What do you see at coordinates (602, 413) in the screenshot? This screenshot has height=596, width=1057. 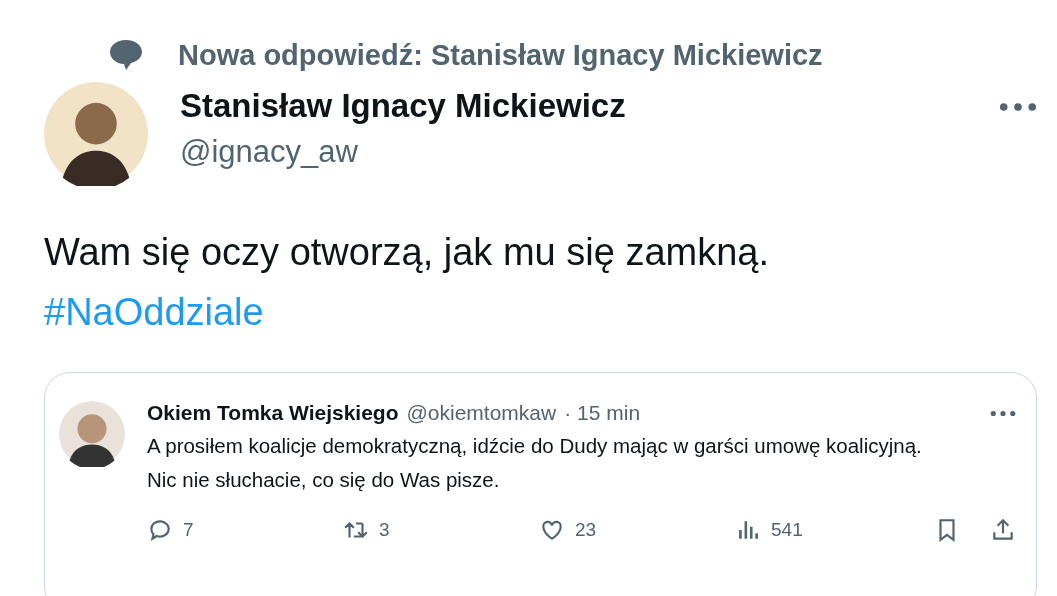 I see `post-time: · 15 min` at bounding box center [602, 413].